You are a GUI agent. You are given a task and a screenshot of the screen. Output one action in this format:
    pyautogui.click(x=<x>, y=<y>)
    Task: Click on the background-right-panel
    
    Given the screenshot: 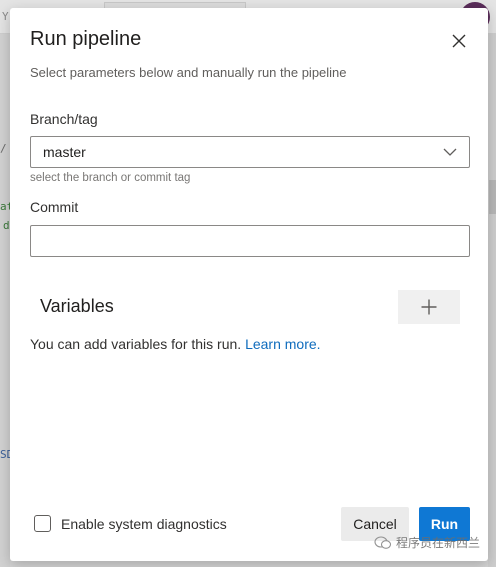 What is the action you would take?
    pyautogui.click(x=492, y=300)
    